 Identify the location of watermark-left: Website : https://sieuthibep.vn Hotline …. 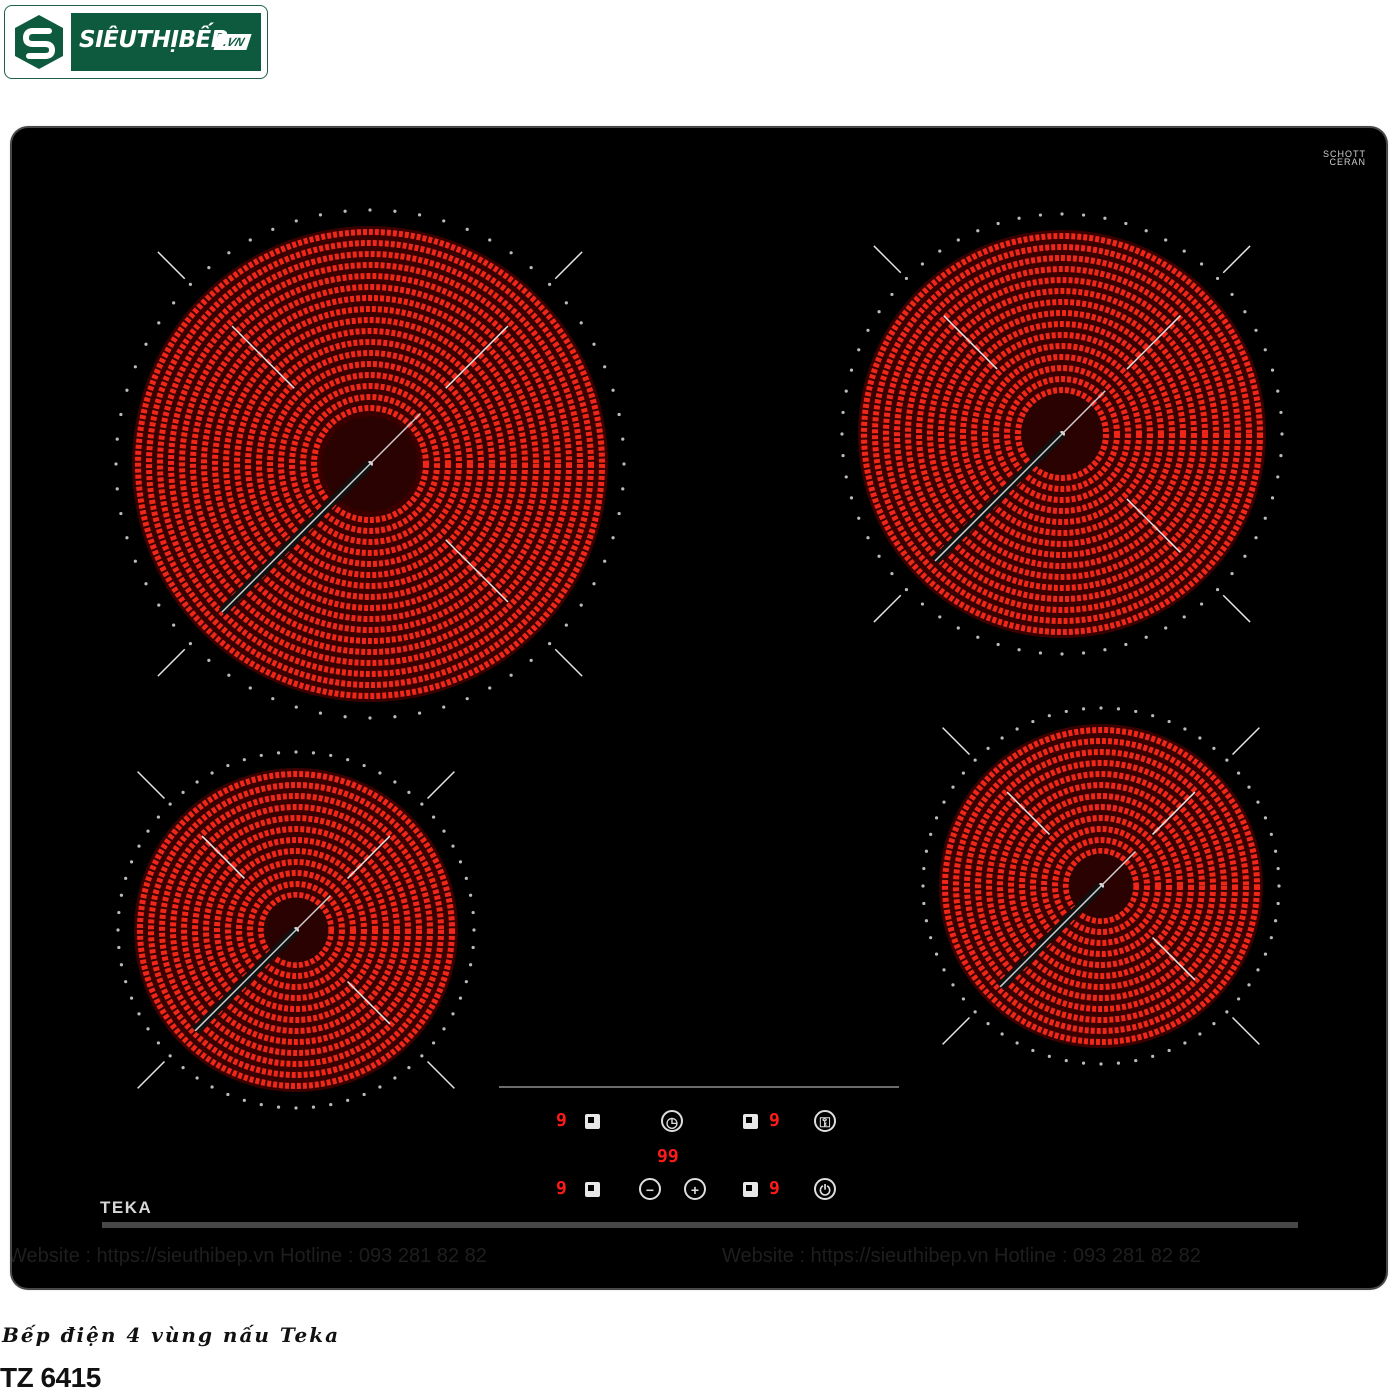
(249, 1256).